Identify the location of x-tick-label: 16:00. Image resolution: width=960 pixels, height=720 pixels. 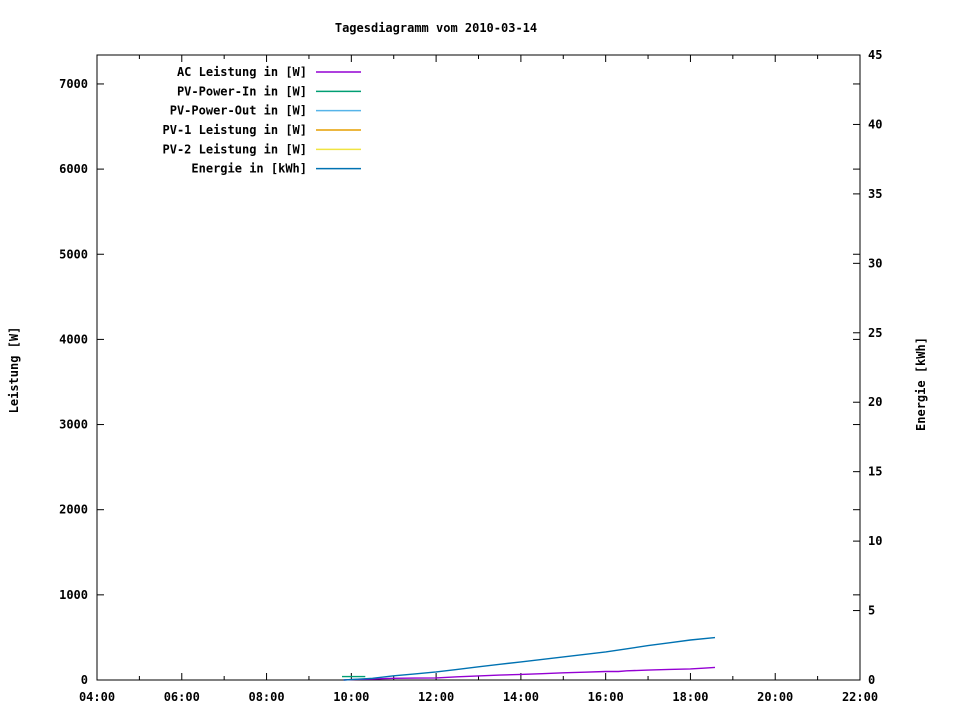
(606, 697).